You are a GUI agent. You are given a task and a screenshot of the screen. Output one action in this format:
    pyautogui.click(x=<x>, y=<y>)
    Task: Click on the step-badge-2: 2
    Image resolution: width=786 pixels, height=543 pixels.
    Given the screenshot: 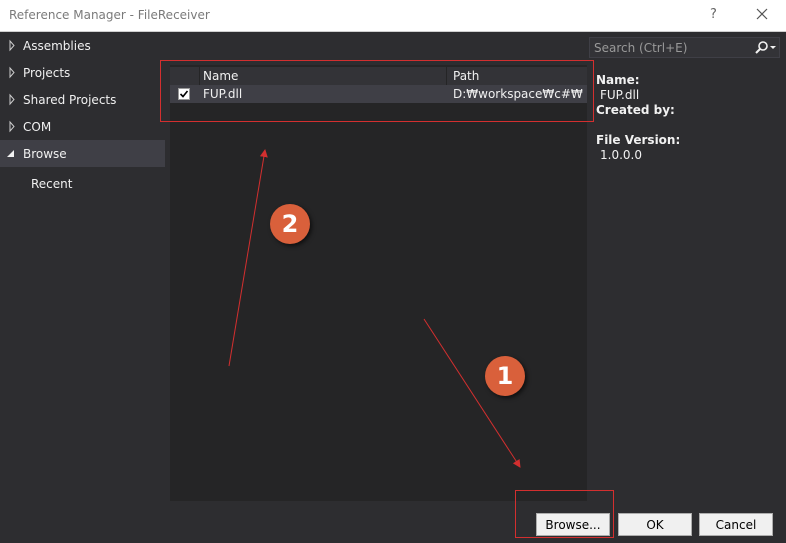 What is the action you would take?
    pyautogui.click(x=290, y=224)
    